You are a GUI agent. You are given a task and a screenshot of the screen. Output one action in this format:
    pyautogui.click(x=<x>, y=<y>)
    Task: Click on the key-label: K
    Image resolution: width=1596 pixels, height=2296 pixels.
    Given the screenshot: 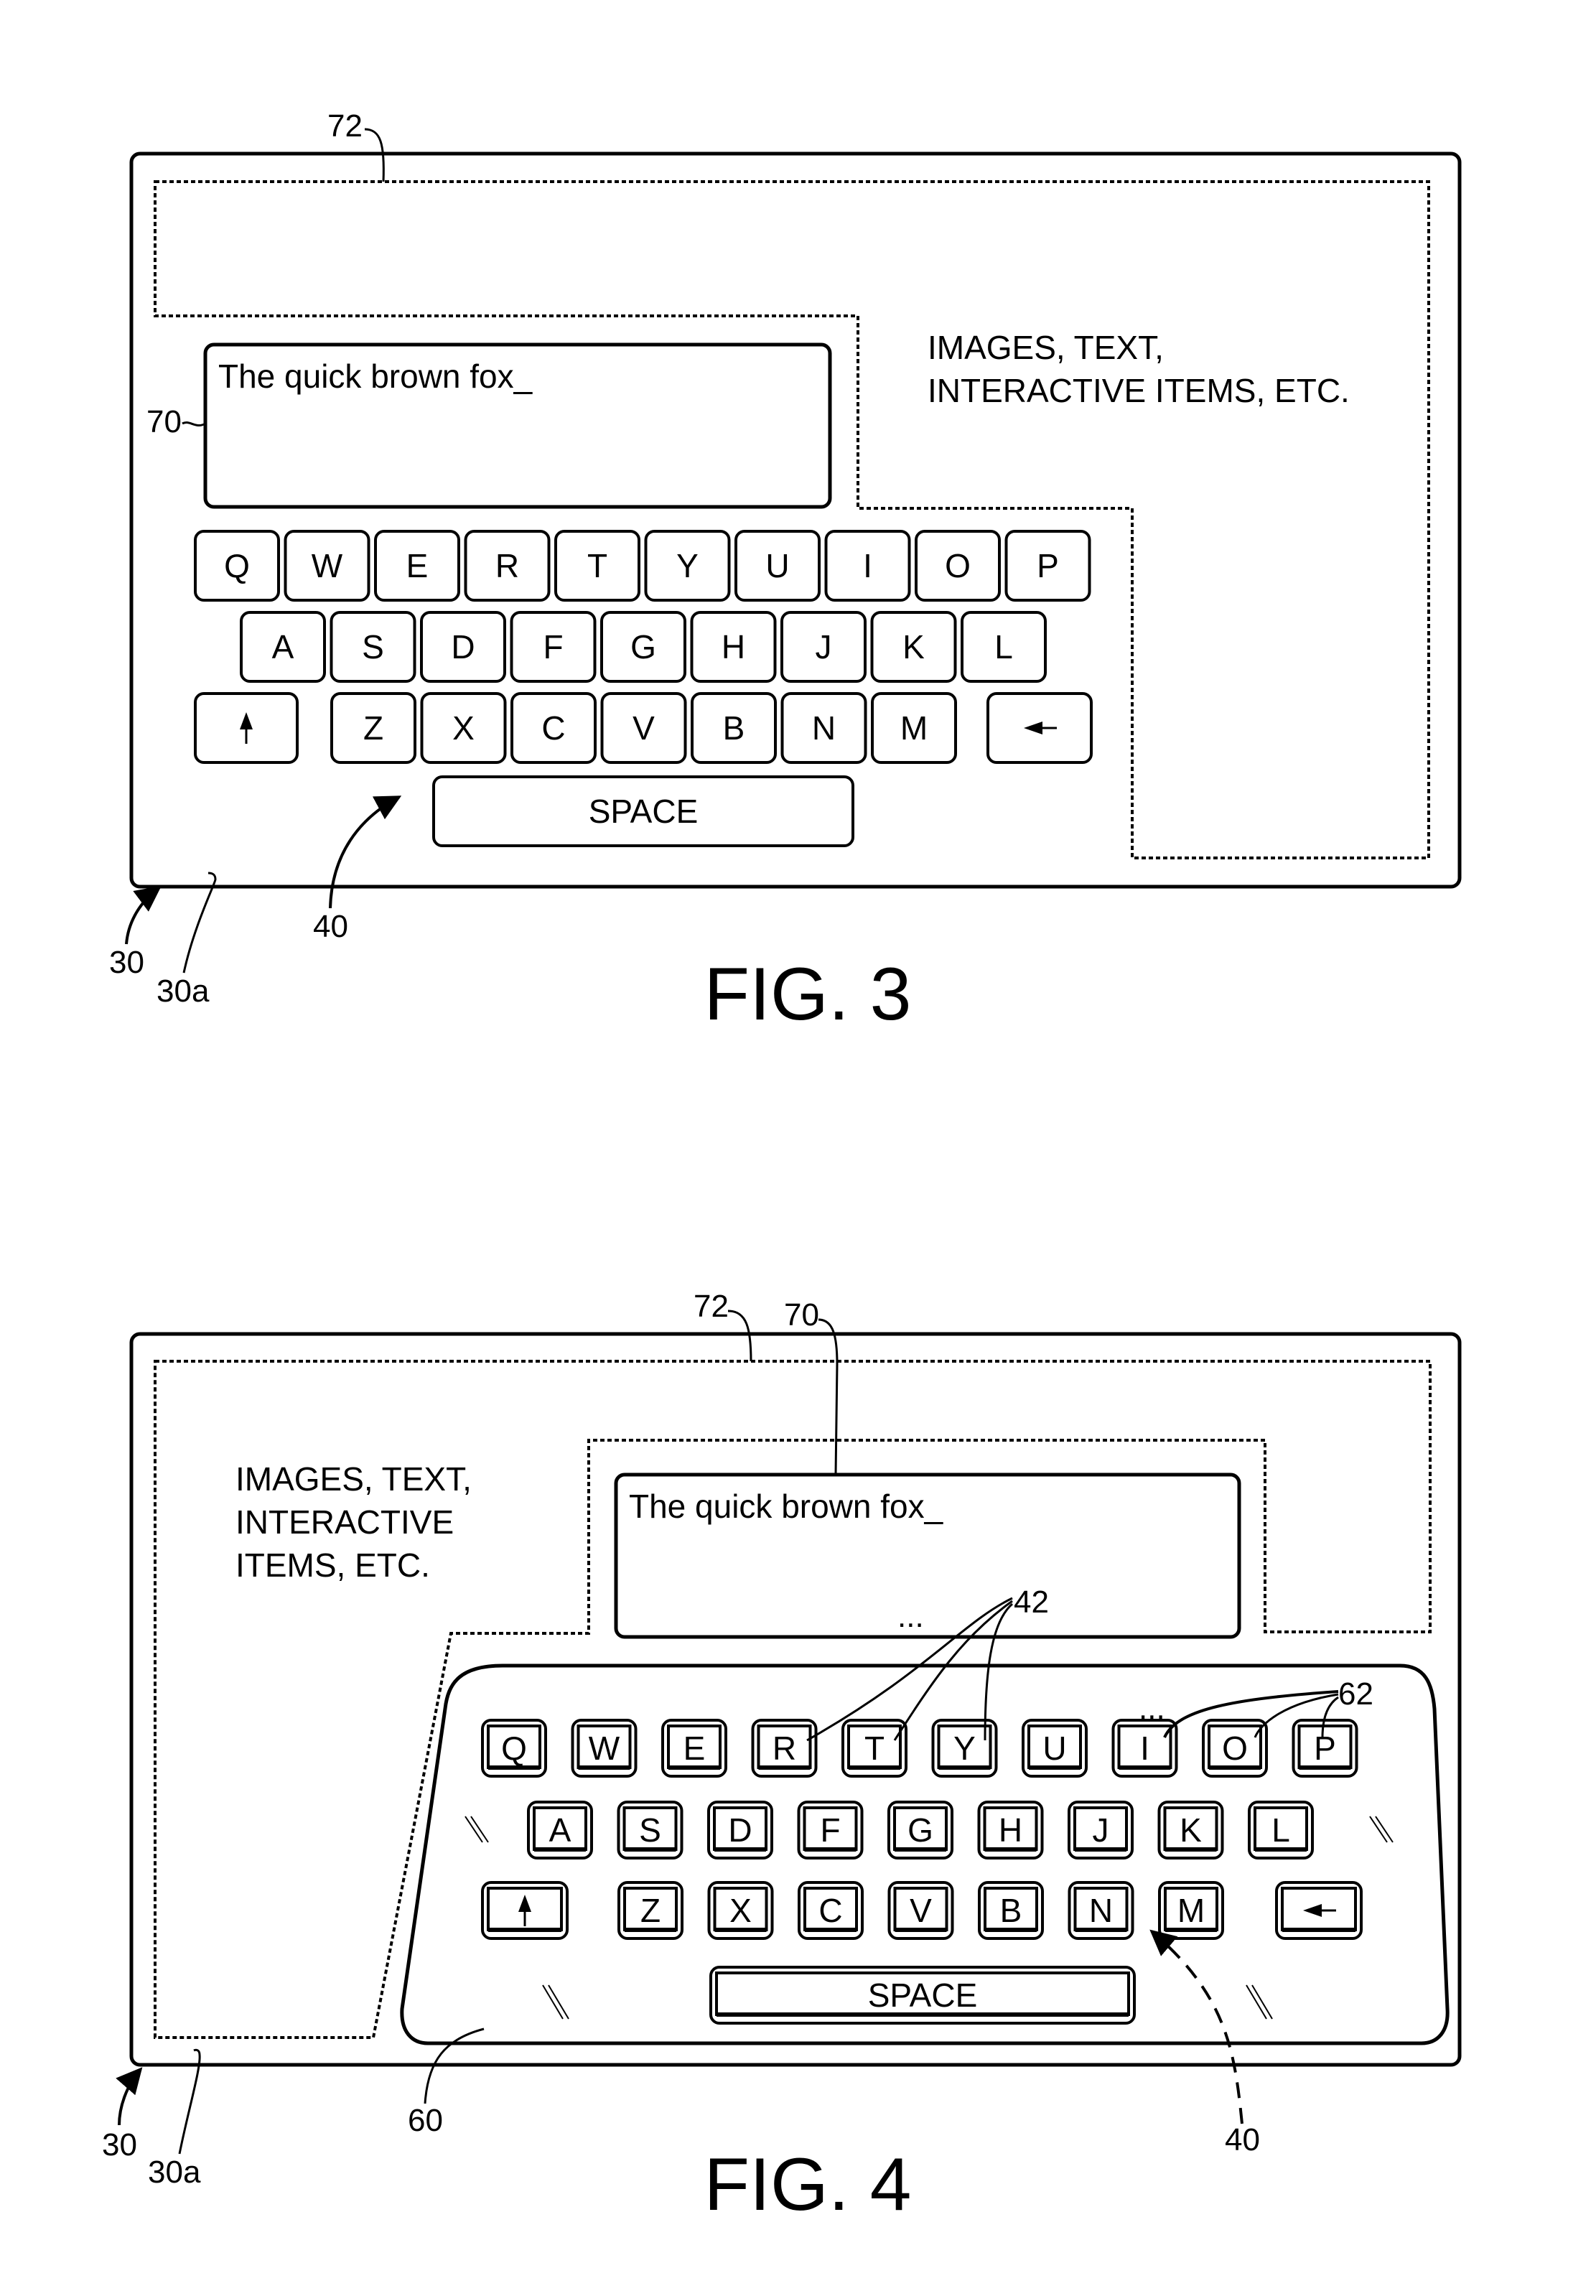 What is the action you would take?
    pyautogui.click(x=1191, y=1830)
    